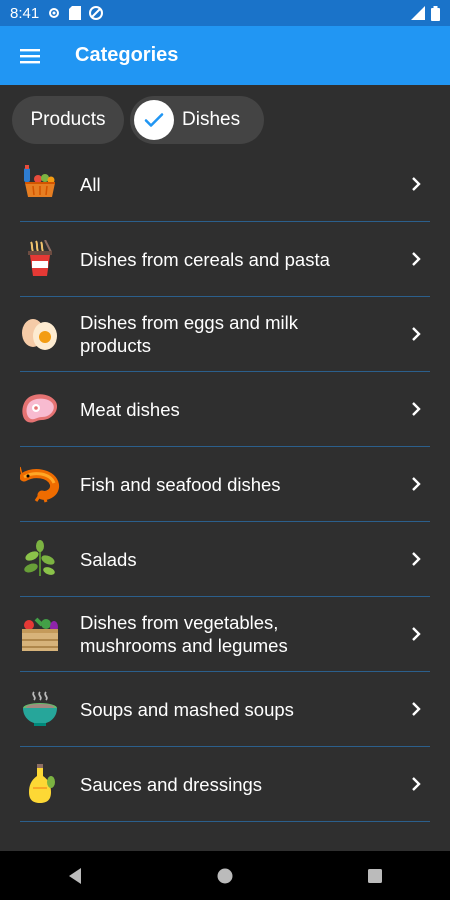 This screenshot has height=900, width=450. I want to click on category-label: Soups and mashed soups, so click(187, 709).